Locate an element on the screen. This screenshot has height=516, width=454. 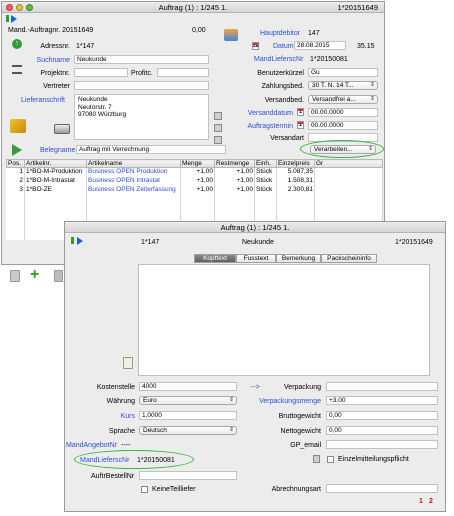
versandbed-select: Versandfrei a... ⇕ is located at coordinates (343, 99).